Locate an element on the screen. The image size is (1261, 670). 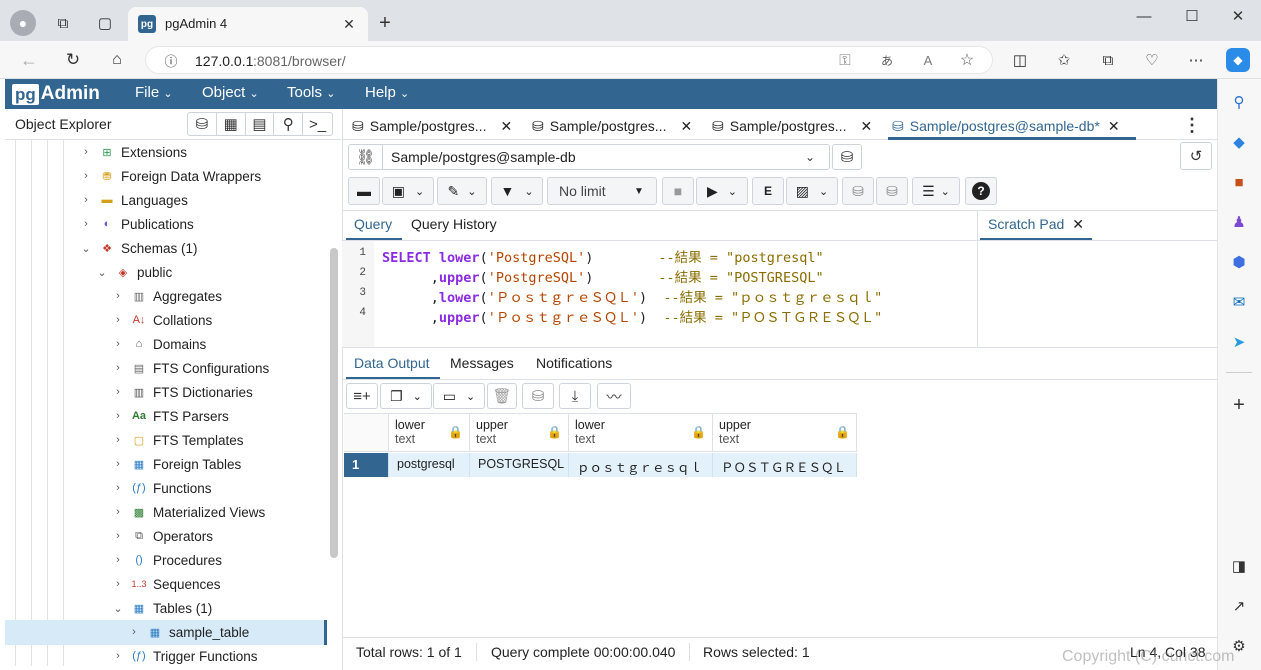
tab-messages: Messages is located at coordinates (482, 363).